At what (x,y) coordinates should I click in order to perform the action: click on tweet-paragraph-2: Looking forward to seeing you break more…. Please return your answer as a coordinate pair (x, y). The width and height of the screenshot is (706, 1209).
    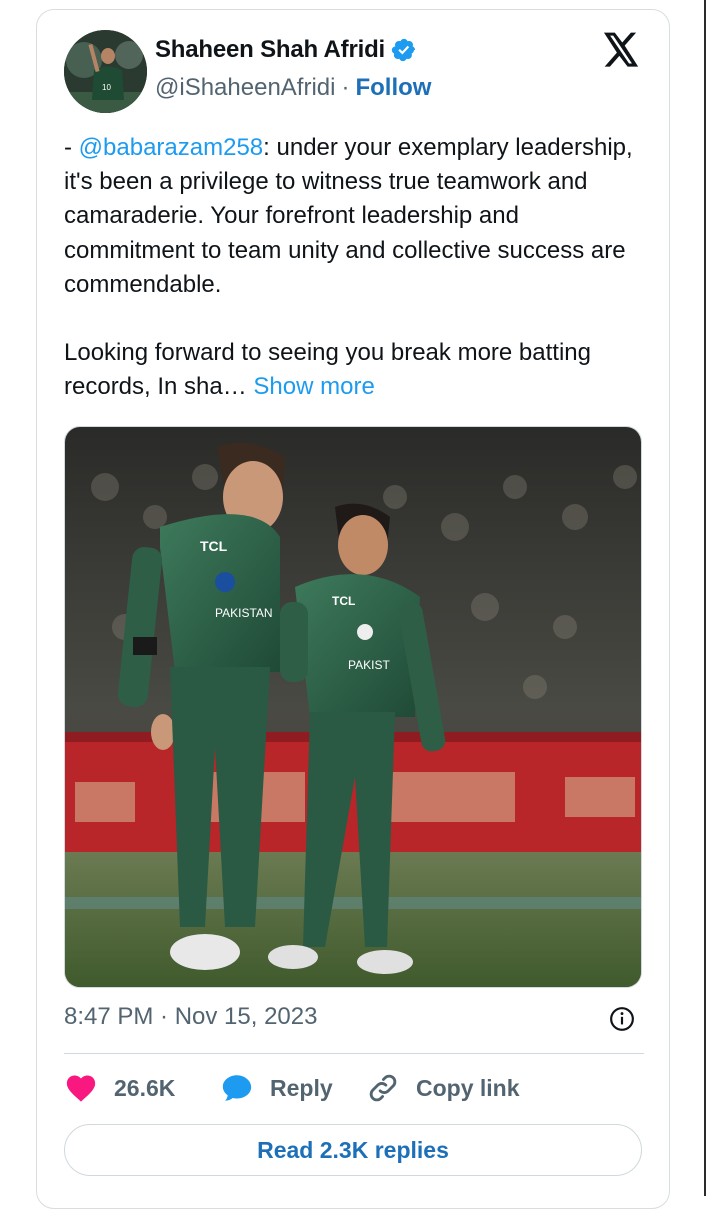
    Looking at the image, I should click on (359, 370).